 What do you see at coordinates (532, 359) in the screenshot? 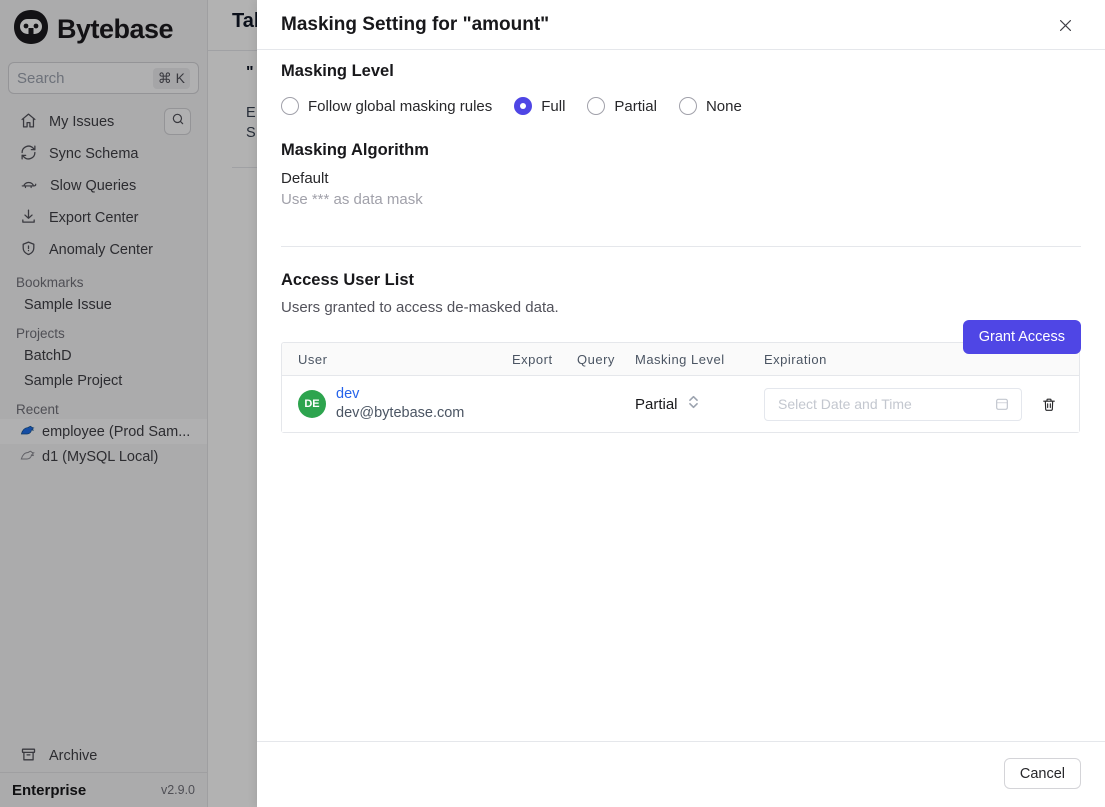
I see `column-header-export: Export` at bounding box center [532, 359].